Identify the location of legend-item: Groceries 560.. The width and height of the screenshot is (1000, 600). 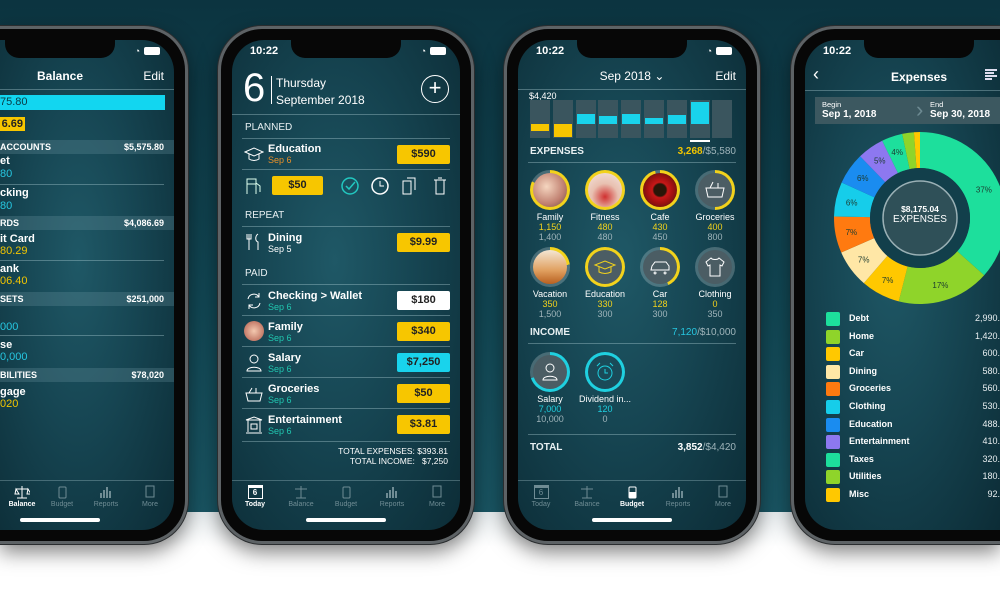
(913, 389).